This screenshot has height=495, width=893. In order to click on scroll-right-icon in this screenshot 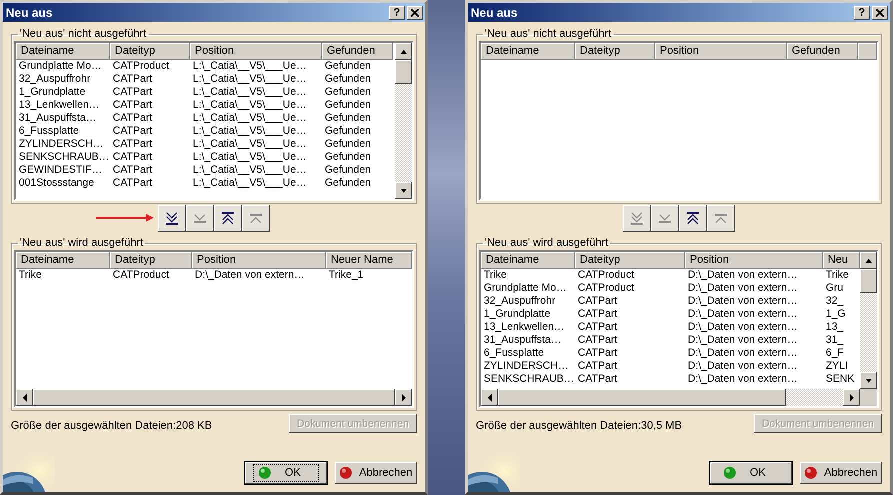, I will do `click(404, 398)`.